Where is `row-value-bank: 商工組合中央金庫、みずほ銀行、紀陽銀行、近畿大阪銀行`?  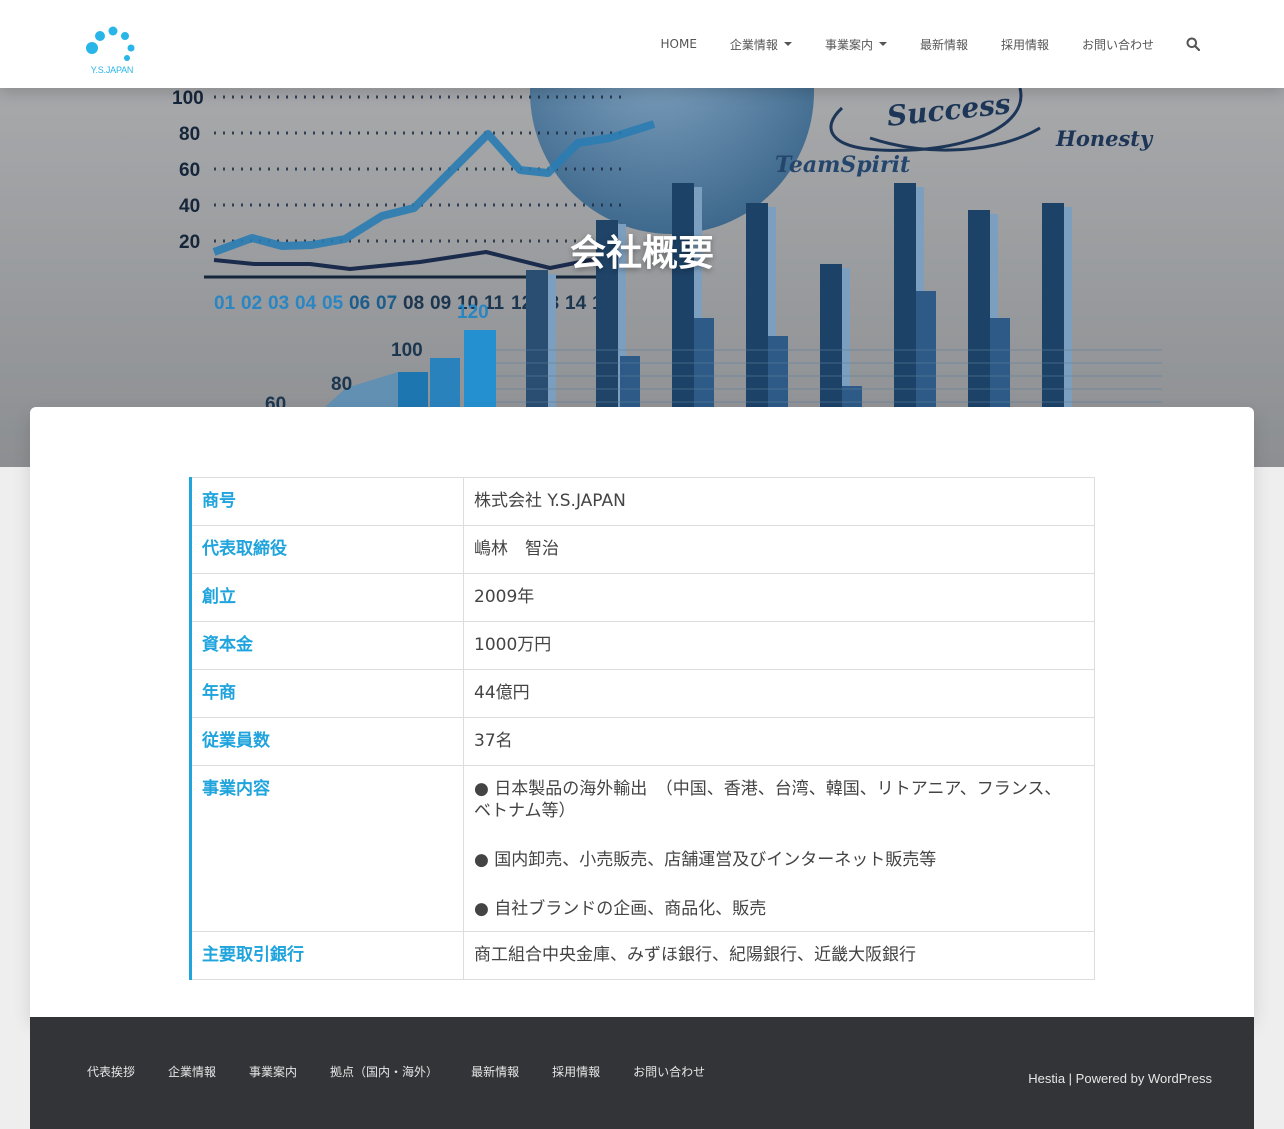
row-value-bank: 商工組合中央金庫、みずほ銀行、紀陽銀行、近畿大阪銀行 is located at coordinates (779, 955).